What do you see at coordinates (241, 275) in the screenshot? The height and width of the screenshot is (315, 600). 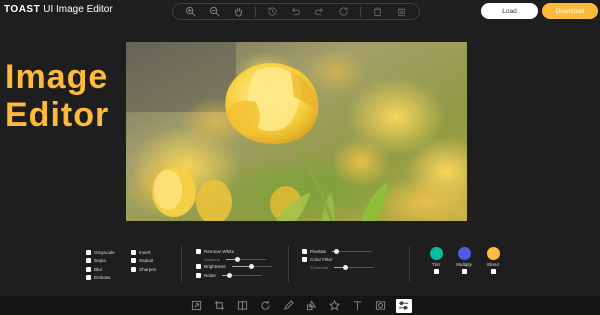 I see `noise-slider` at bounding box center [241, 275].